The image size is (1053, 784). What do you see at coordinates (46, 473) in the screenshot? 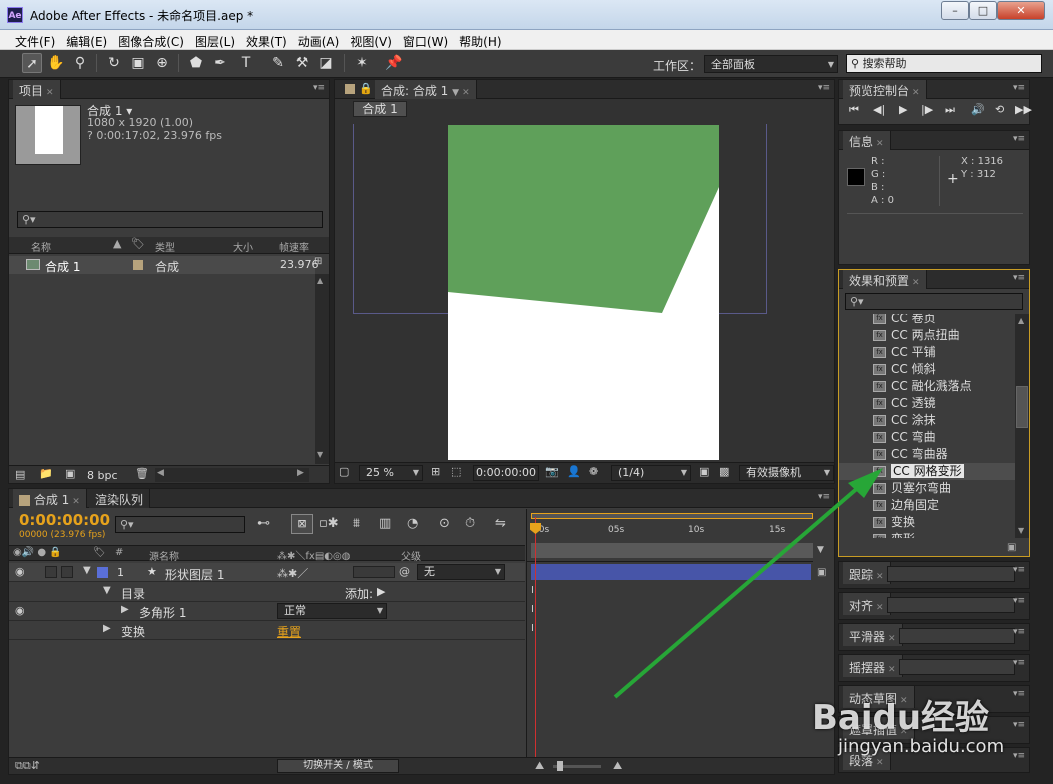
I see `new-folder-icon: 📁` at bounding box center [46, 473].